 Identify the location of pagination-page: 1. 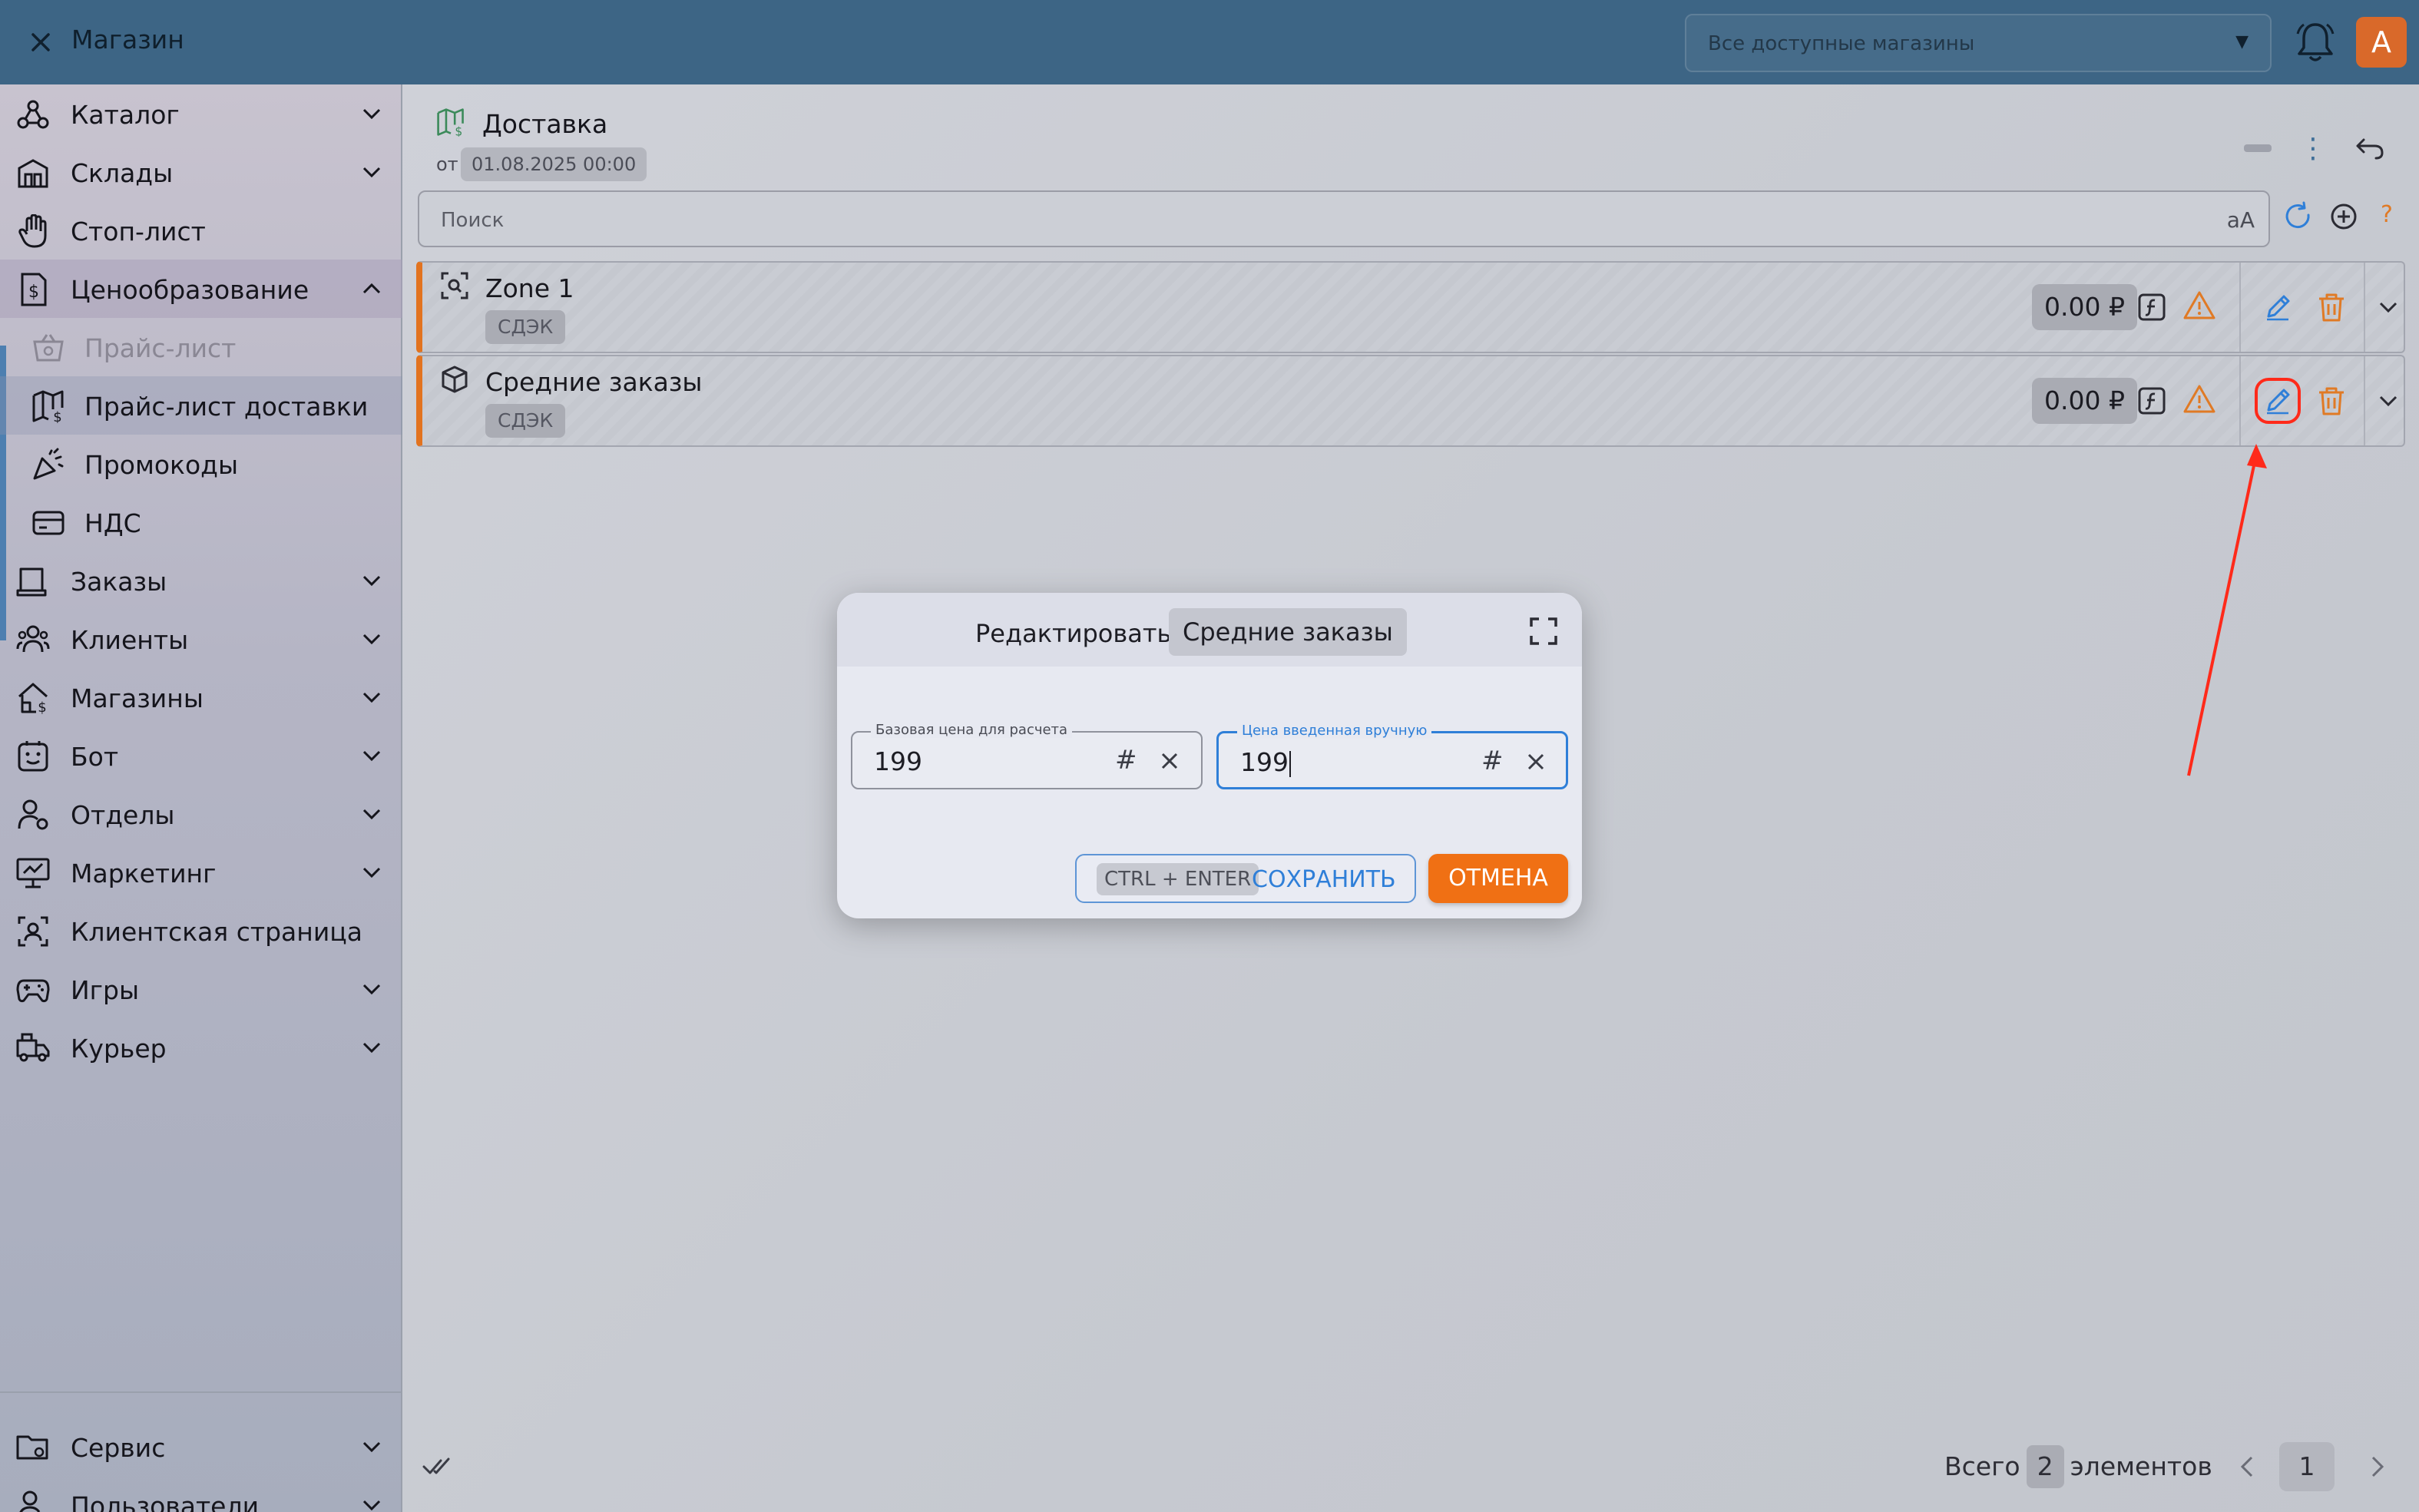
(2307, 1467).